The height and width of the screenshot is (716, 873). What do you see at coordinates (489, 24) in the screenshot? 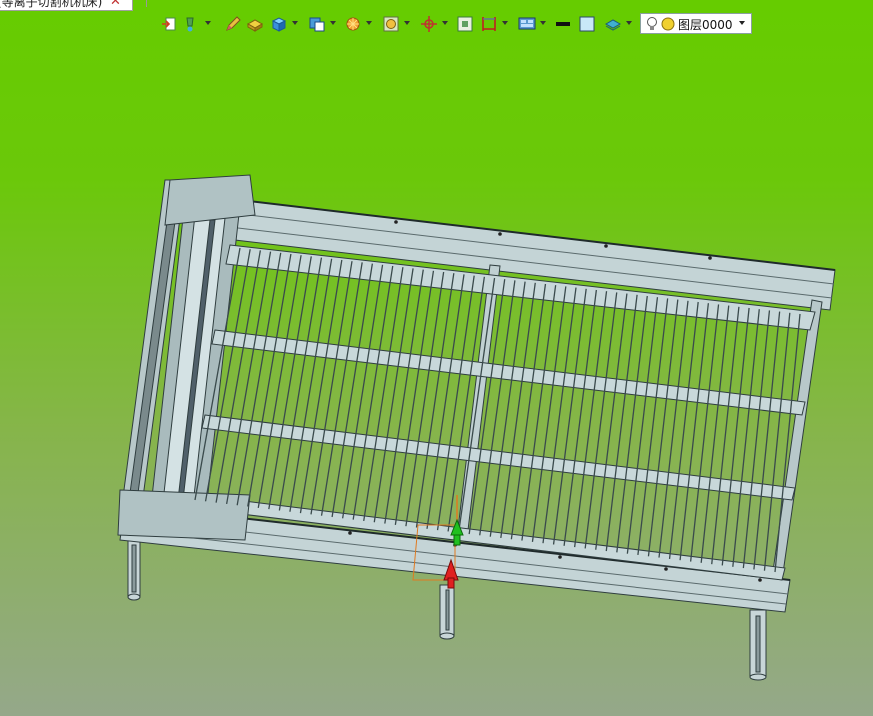
I see `dimension-icon` at bounding box center [489, 24].